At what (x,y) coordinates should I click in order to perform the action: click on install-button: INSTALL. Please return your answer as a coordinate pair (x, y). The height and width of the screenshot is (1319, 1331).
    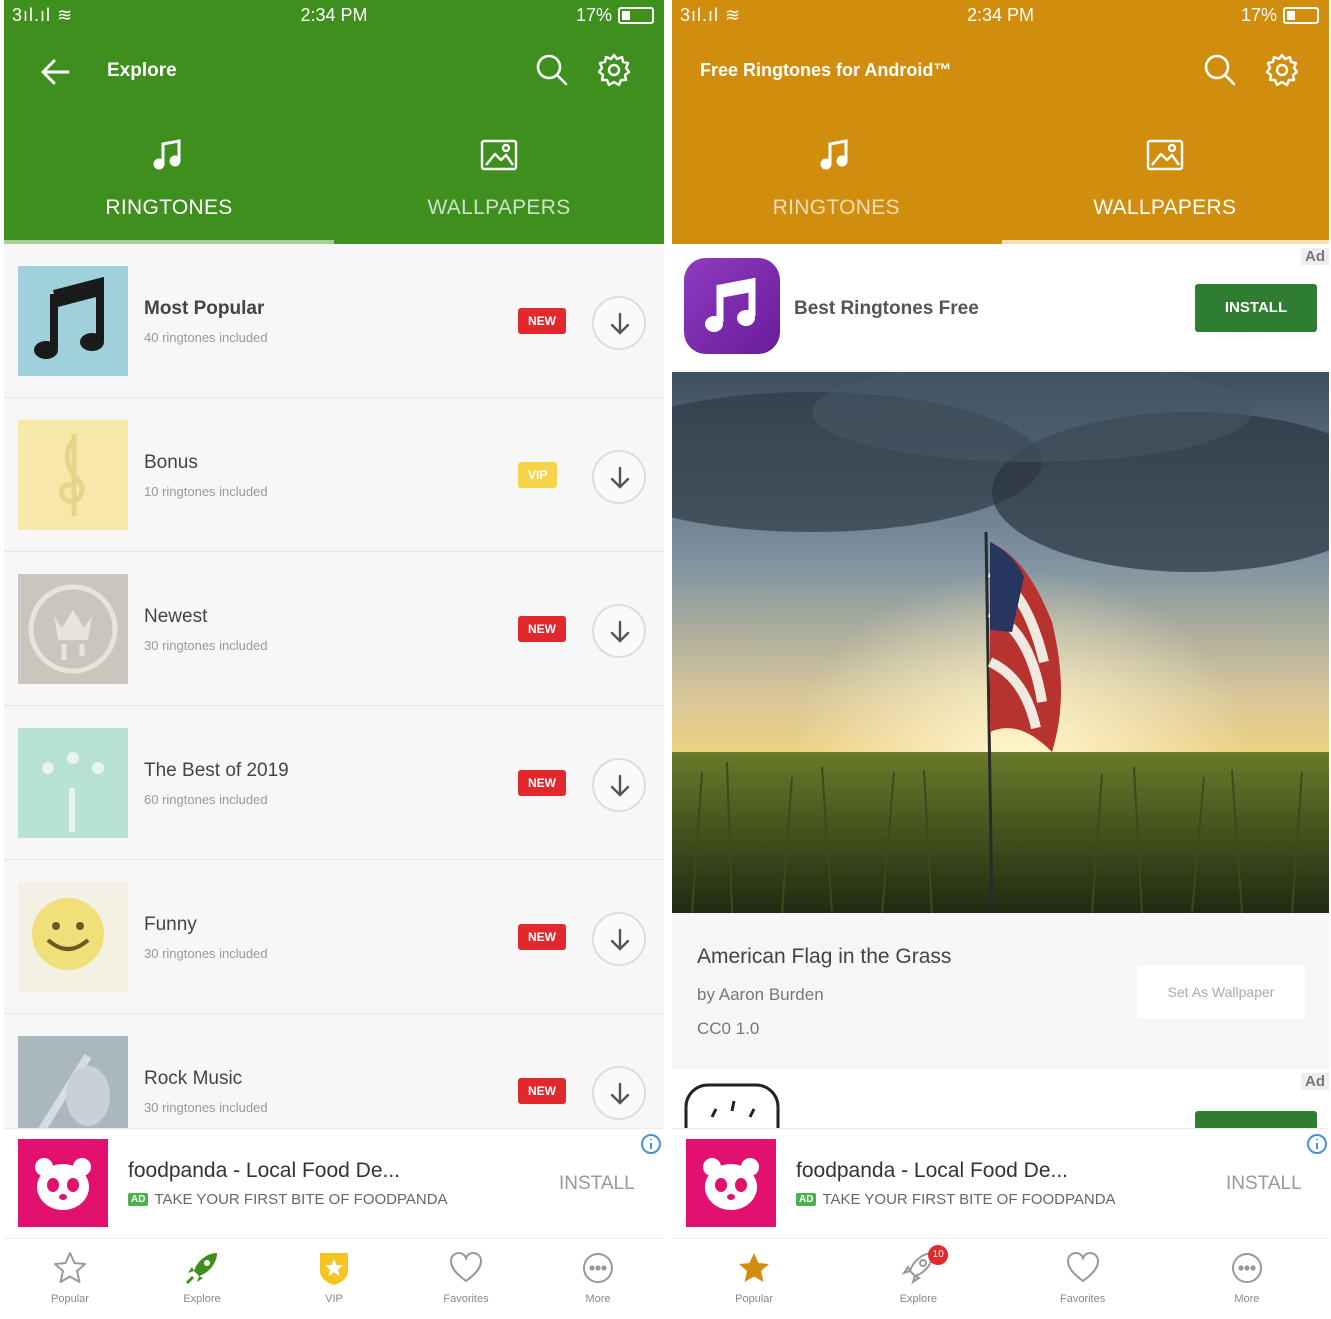
    Looking at the image, I should click on (1256, 308).